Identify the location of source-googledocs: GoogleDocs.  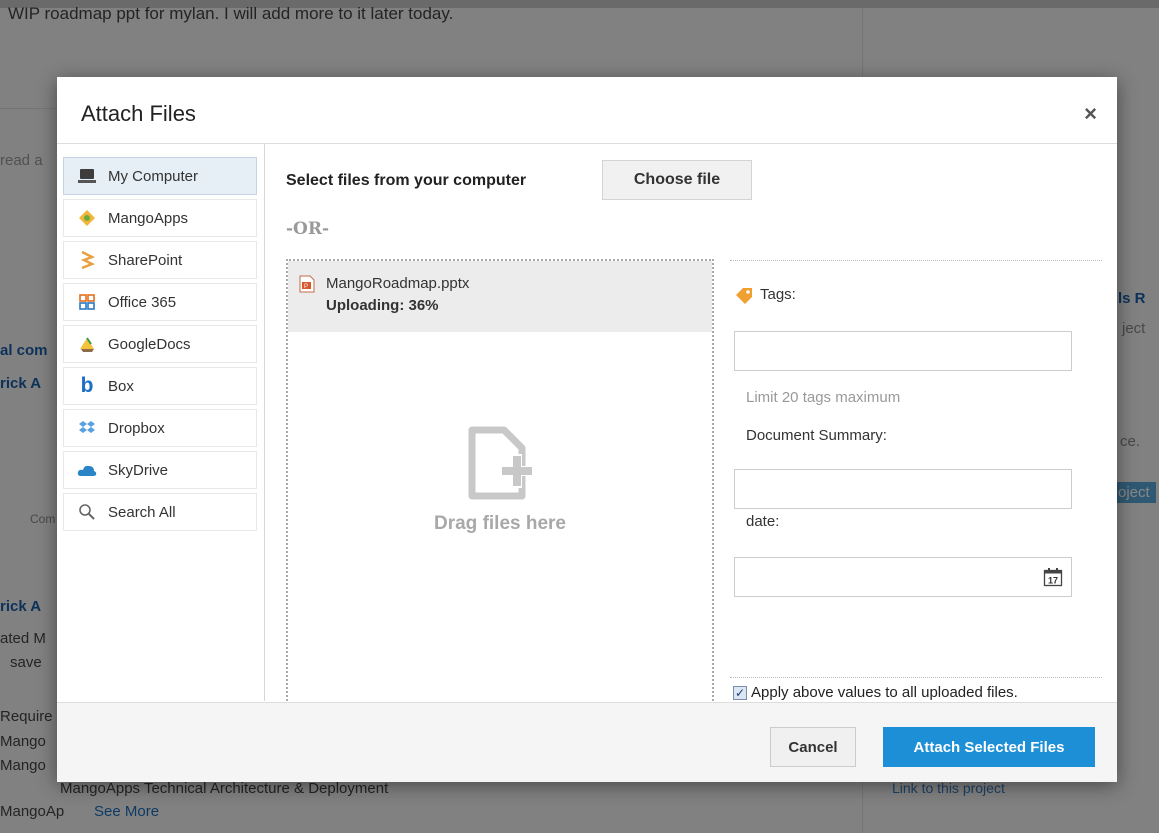
(160, 344).